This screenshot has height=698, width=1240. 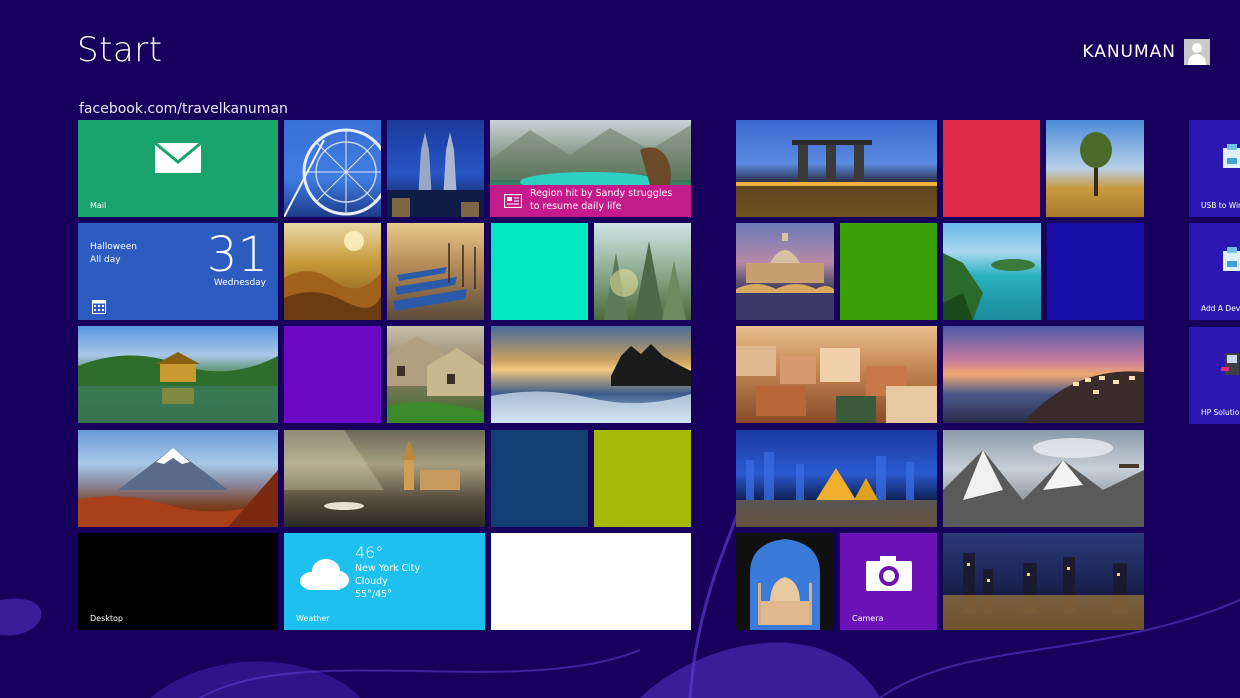 I want to click on tile-add-device: Add A Devi, so click(x=1214, y=271).